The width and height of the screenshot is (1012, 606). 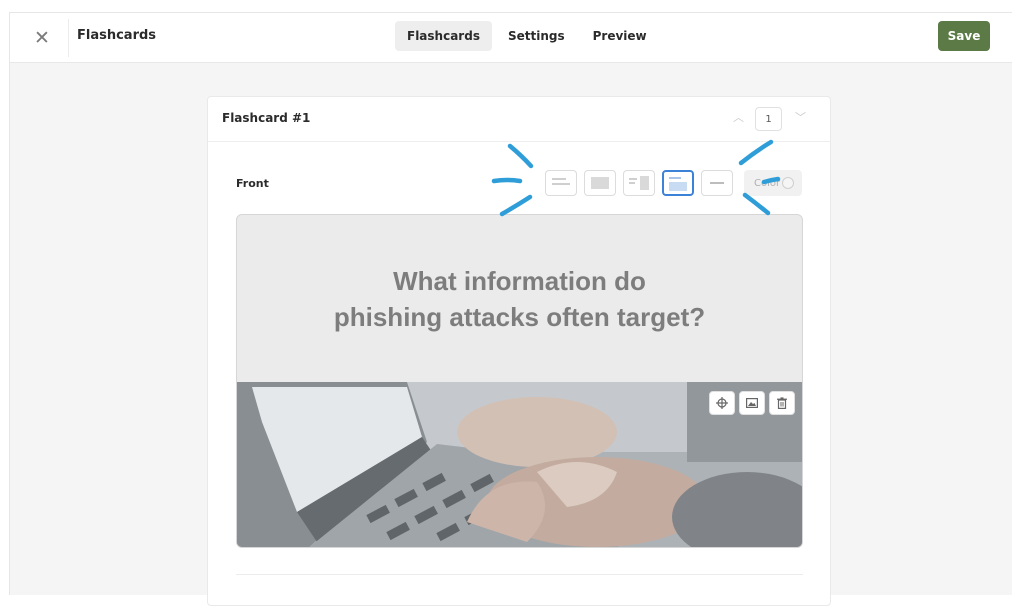 What do you see at coordinates (42, 38) in the screenshot?
I see `close-icon: ✕` at bounding box center [42, 38].